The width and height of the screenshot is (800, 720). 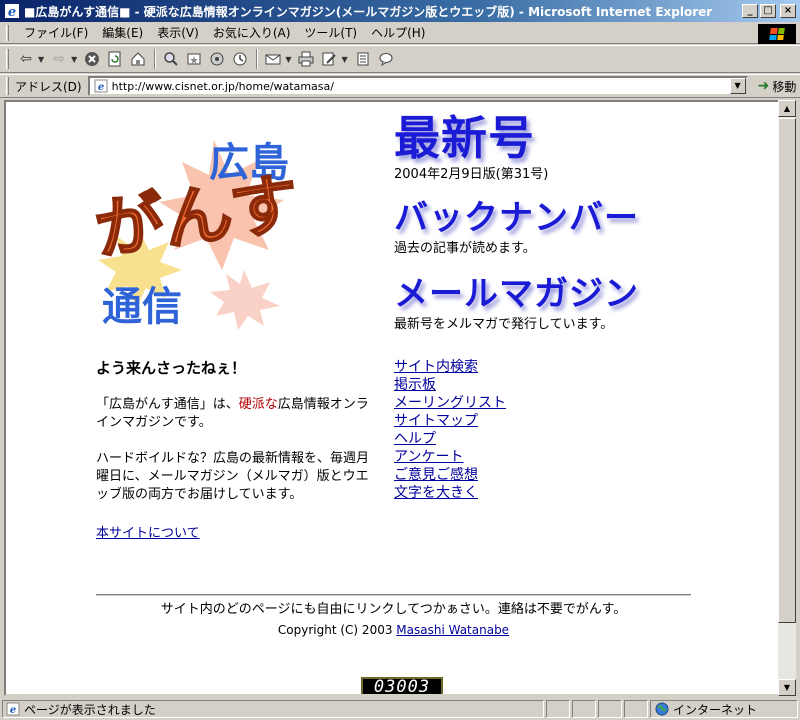 What do you see at coordinates (402, 685) in the screenshot?
I see `access-counter: 03003` at bounding box center [402, 685].